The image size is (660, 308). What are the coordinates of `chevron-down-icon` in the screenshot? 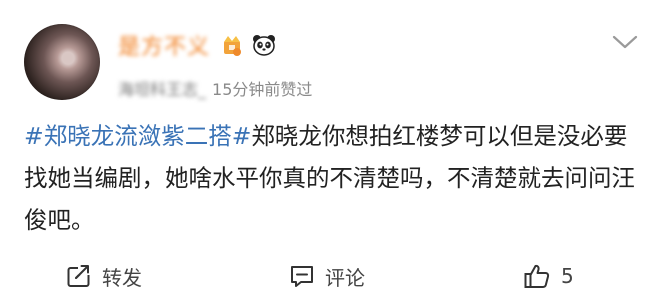 It's located at (625, 42).